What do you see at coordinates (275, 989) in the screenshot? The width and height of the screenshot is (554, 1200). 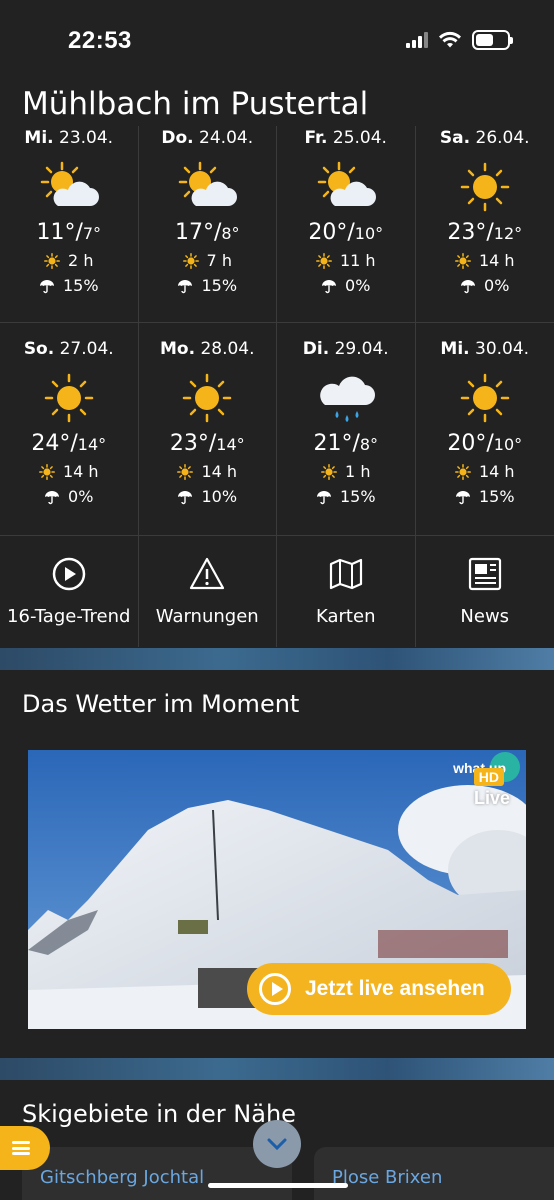 I see `play-icon` at bounding box center [275, 989].